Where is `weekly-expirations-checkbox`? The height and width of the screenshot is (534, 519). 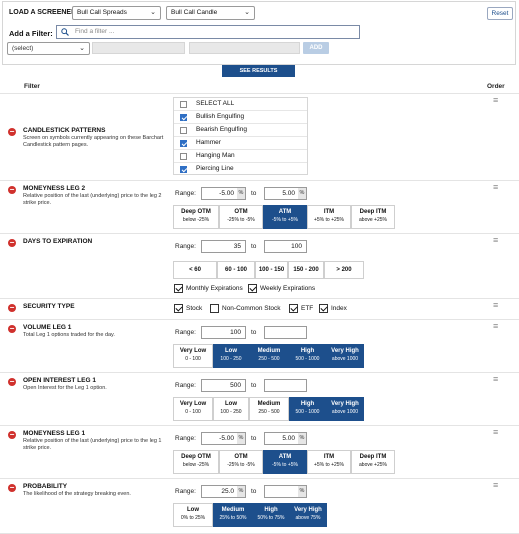 weekly-expirations-checkbox is located at coordinates (252, 288).